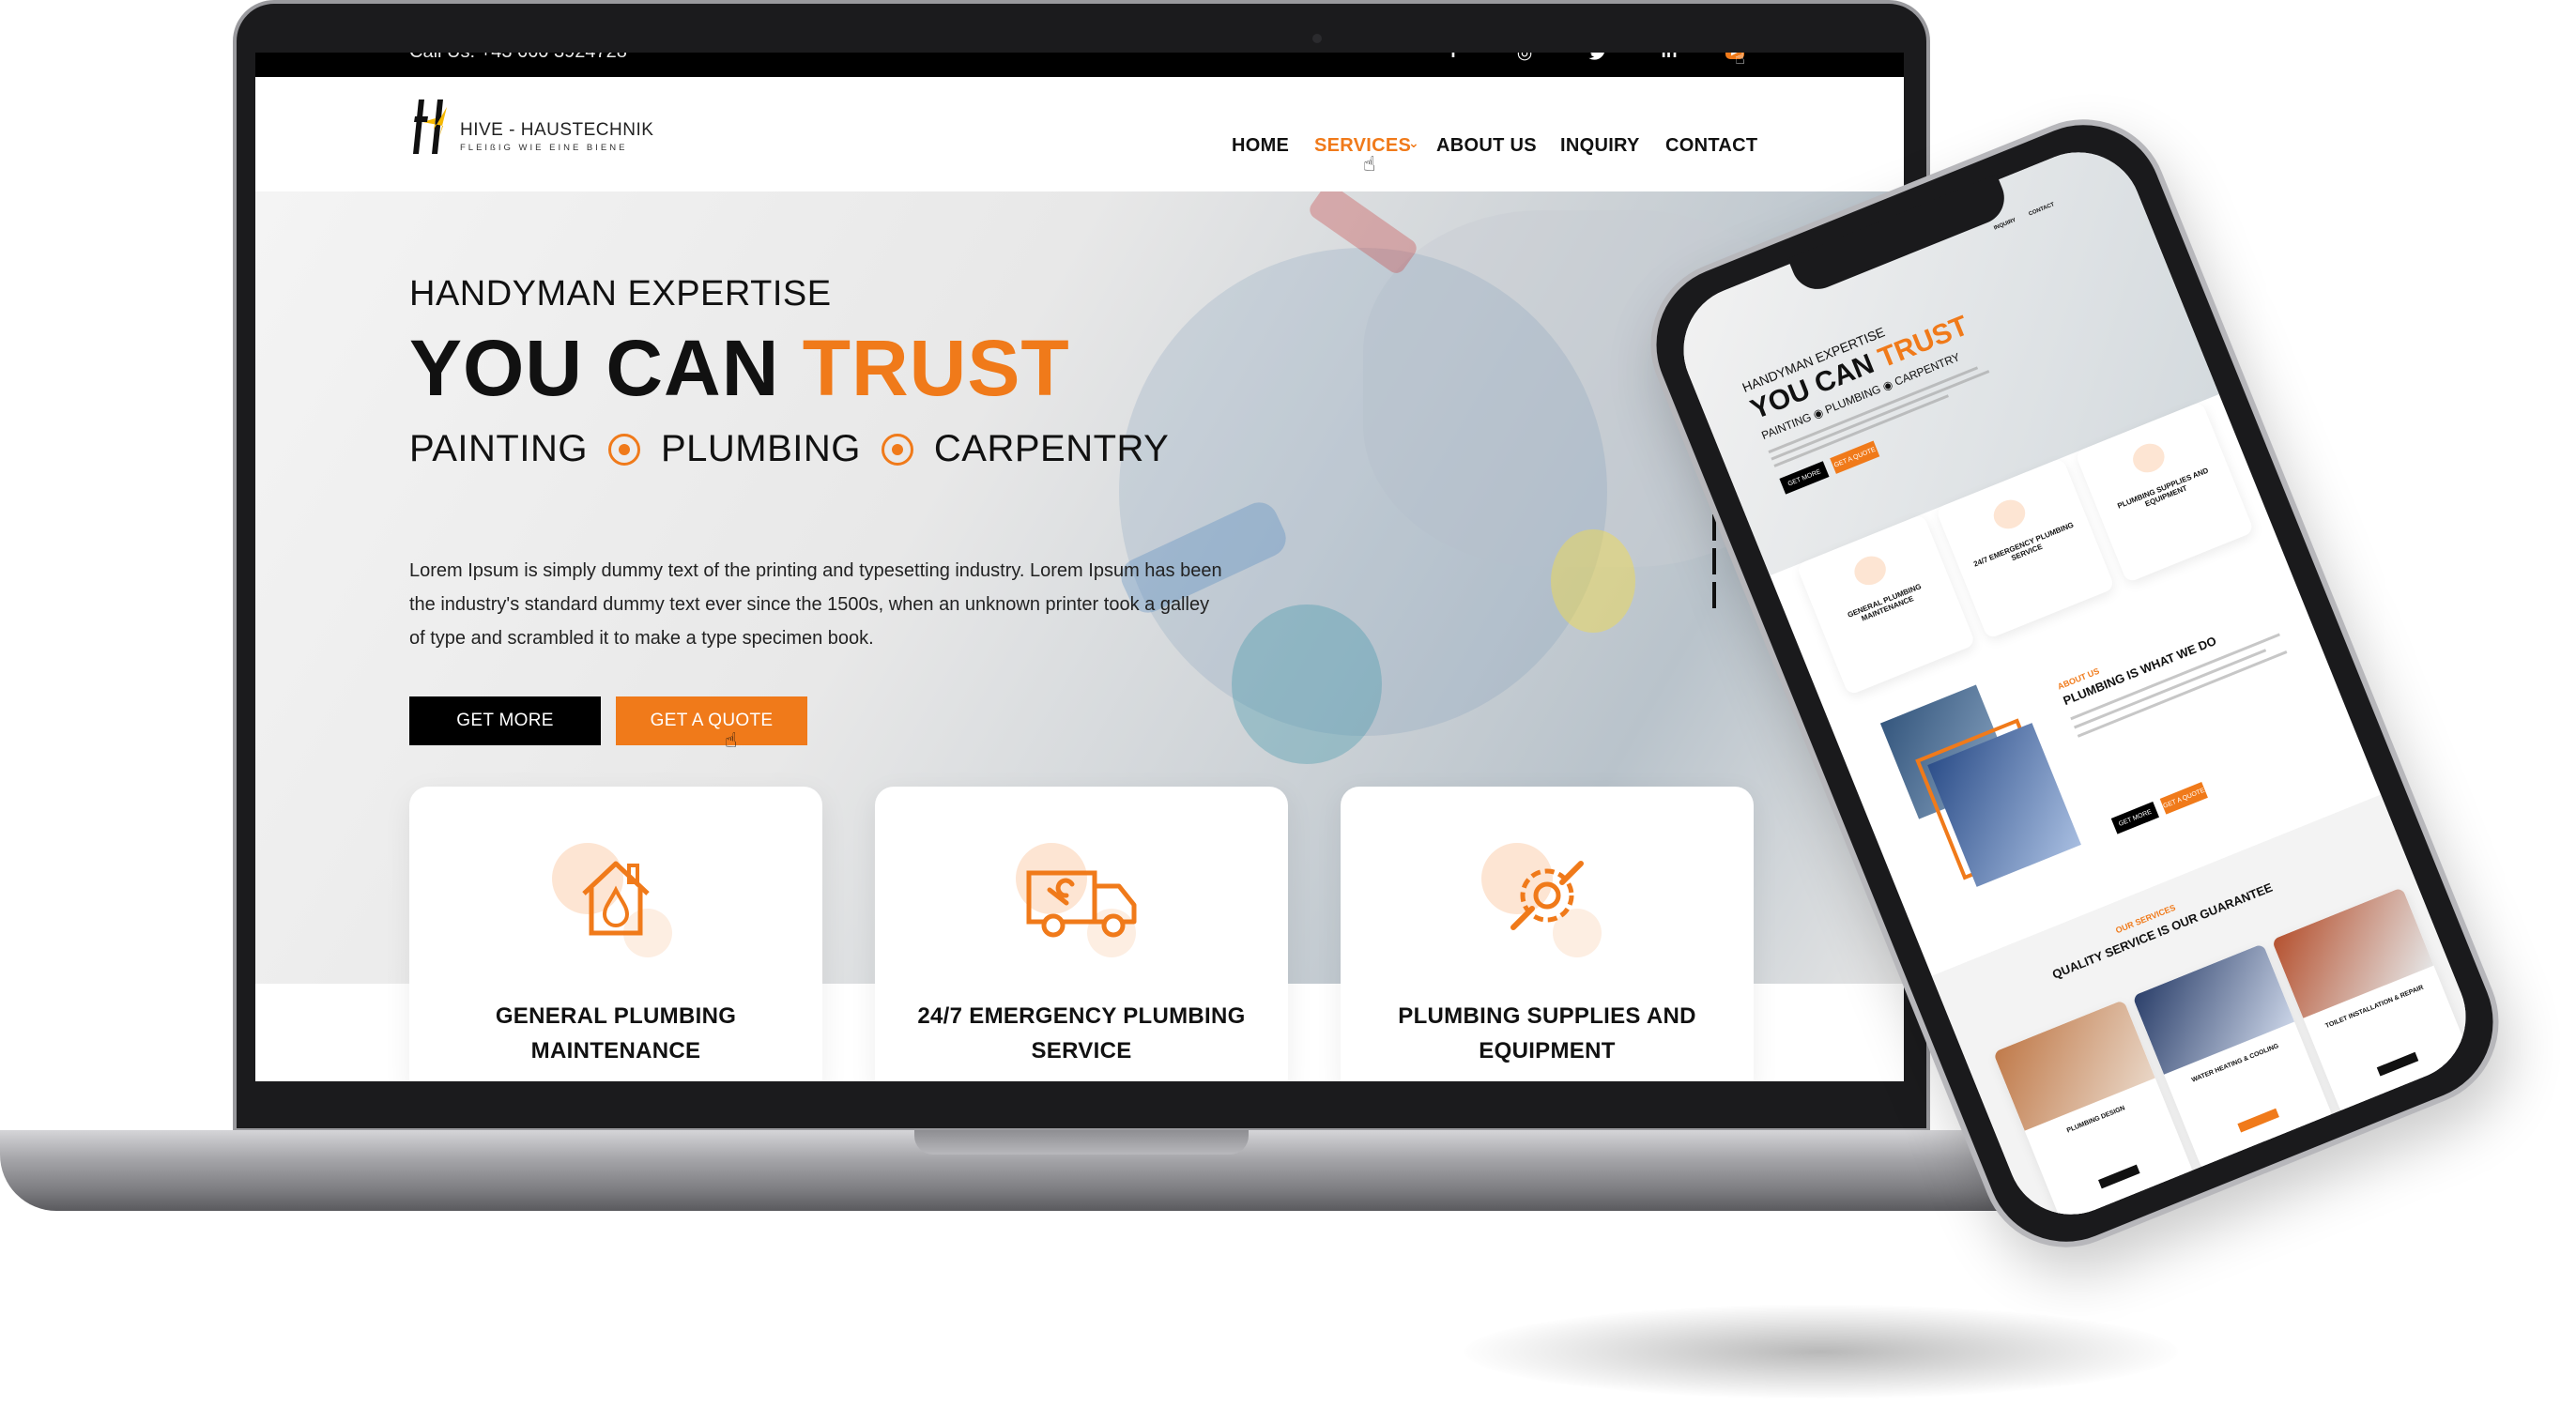 The width and height of the screenshot is (2576, 1423). I want to click on service-card: 24/7 EMERGENCY PLUMBING SERVICE, so click(1082, 934).